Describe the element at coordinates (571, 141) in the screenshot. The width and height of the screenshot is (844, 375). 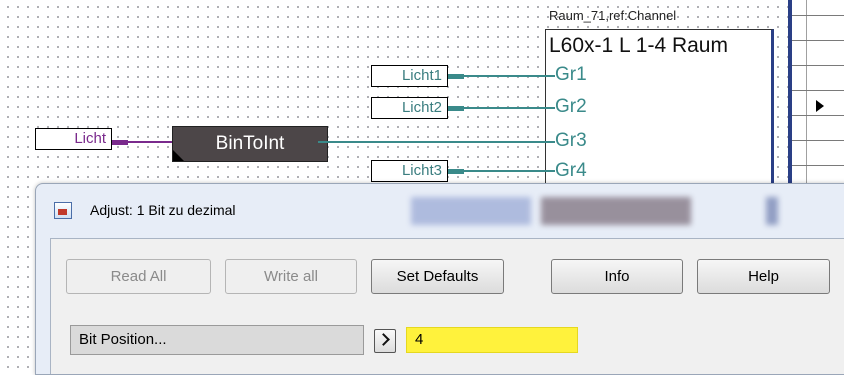
I see `channel-input-gr3: Gr3` at that location.